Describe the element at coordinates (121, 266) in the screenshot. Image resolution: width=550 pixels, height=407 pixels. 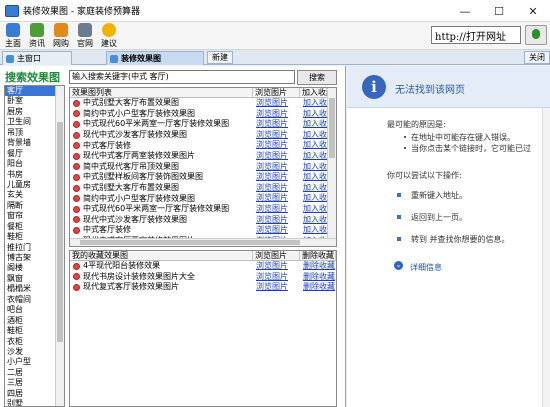
I see `row-title: 4平现代阳台装修效果` at that location.